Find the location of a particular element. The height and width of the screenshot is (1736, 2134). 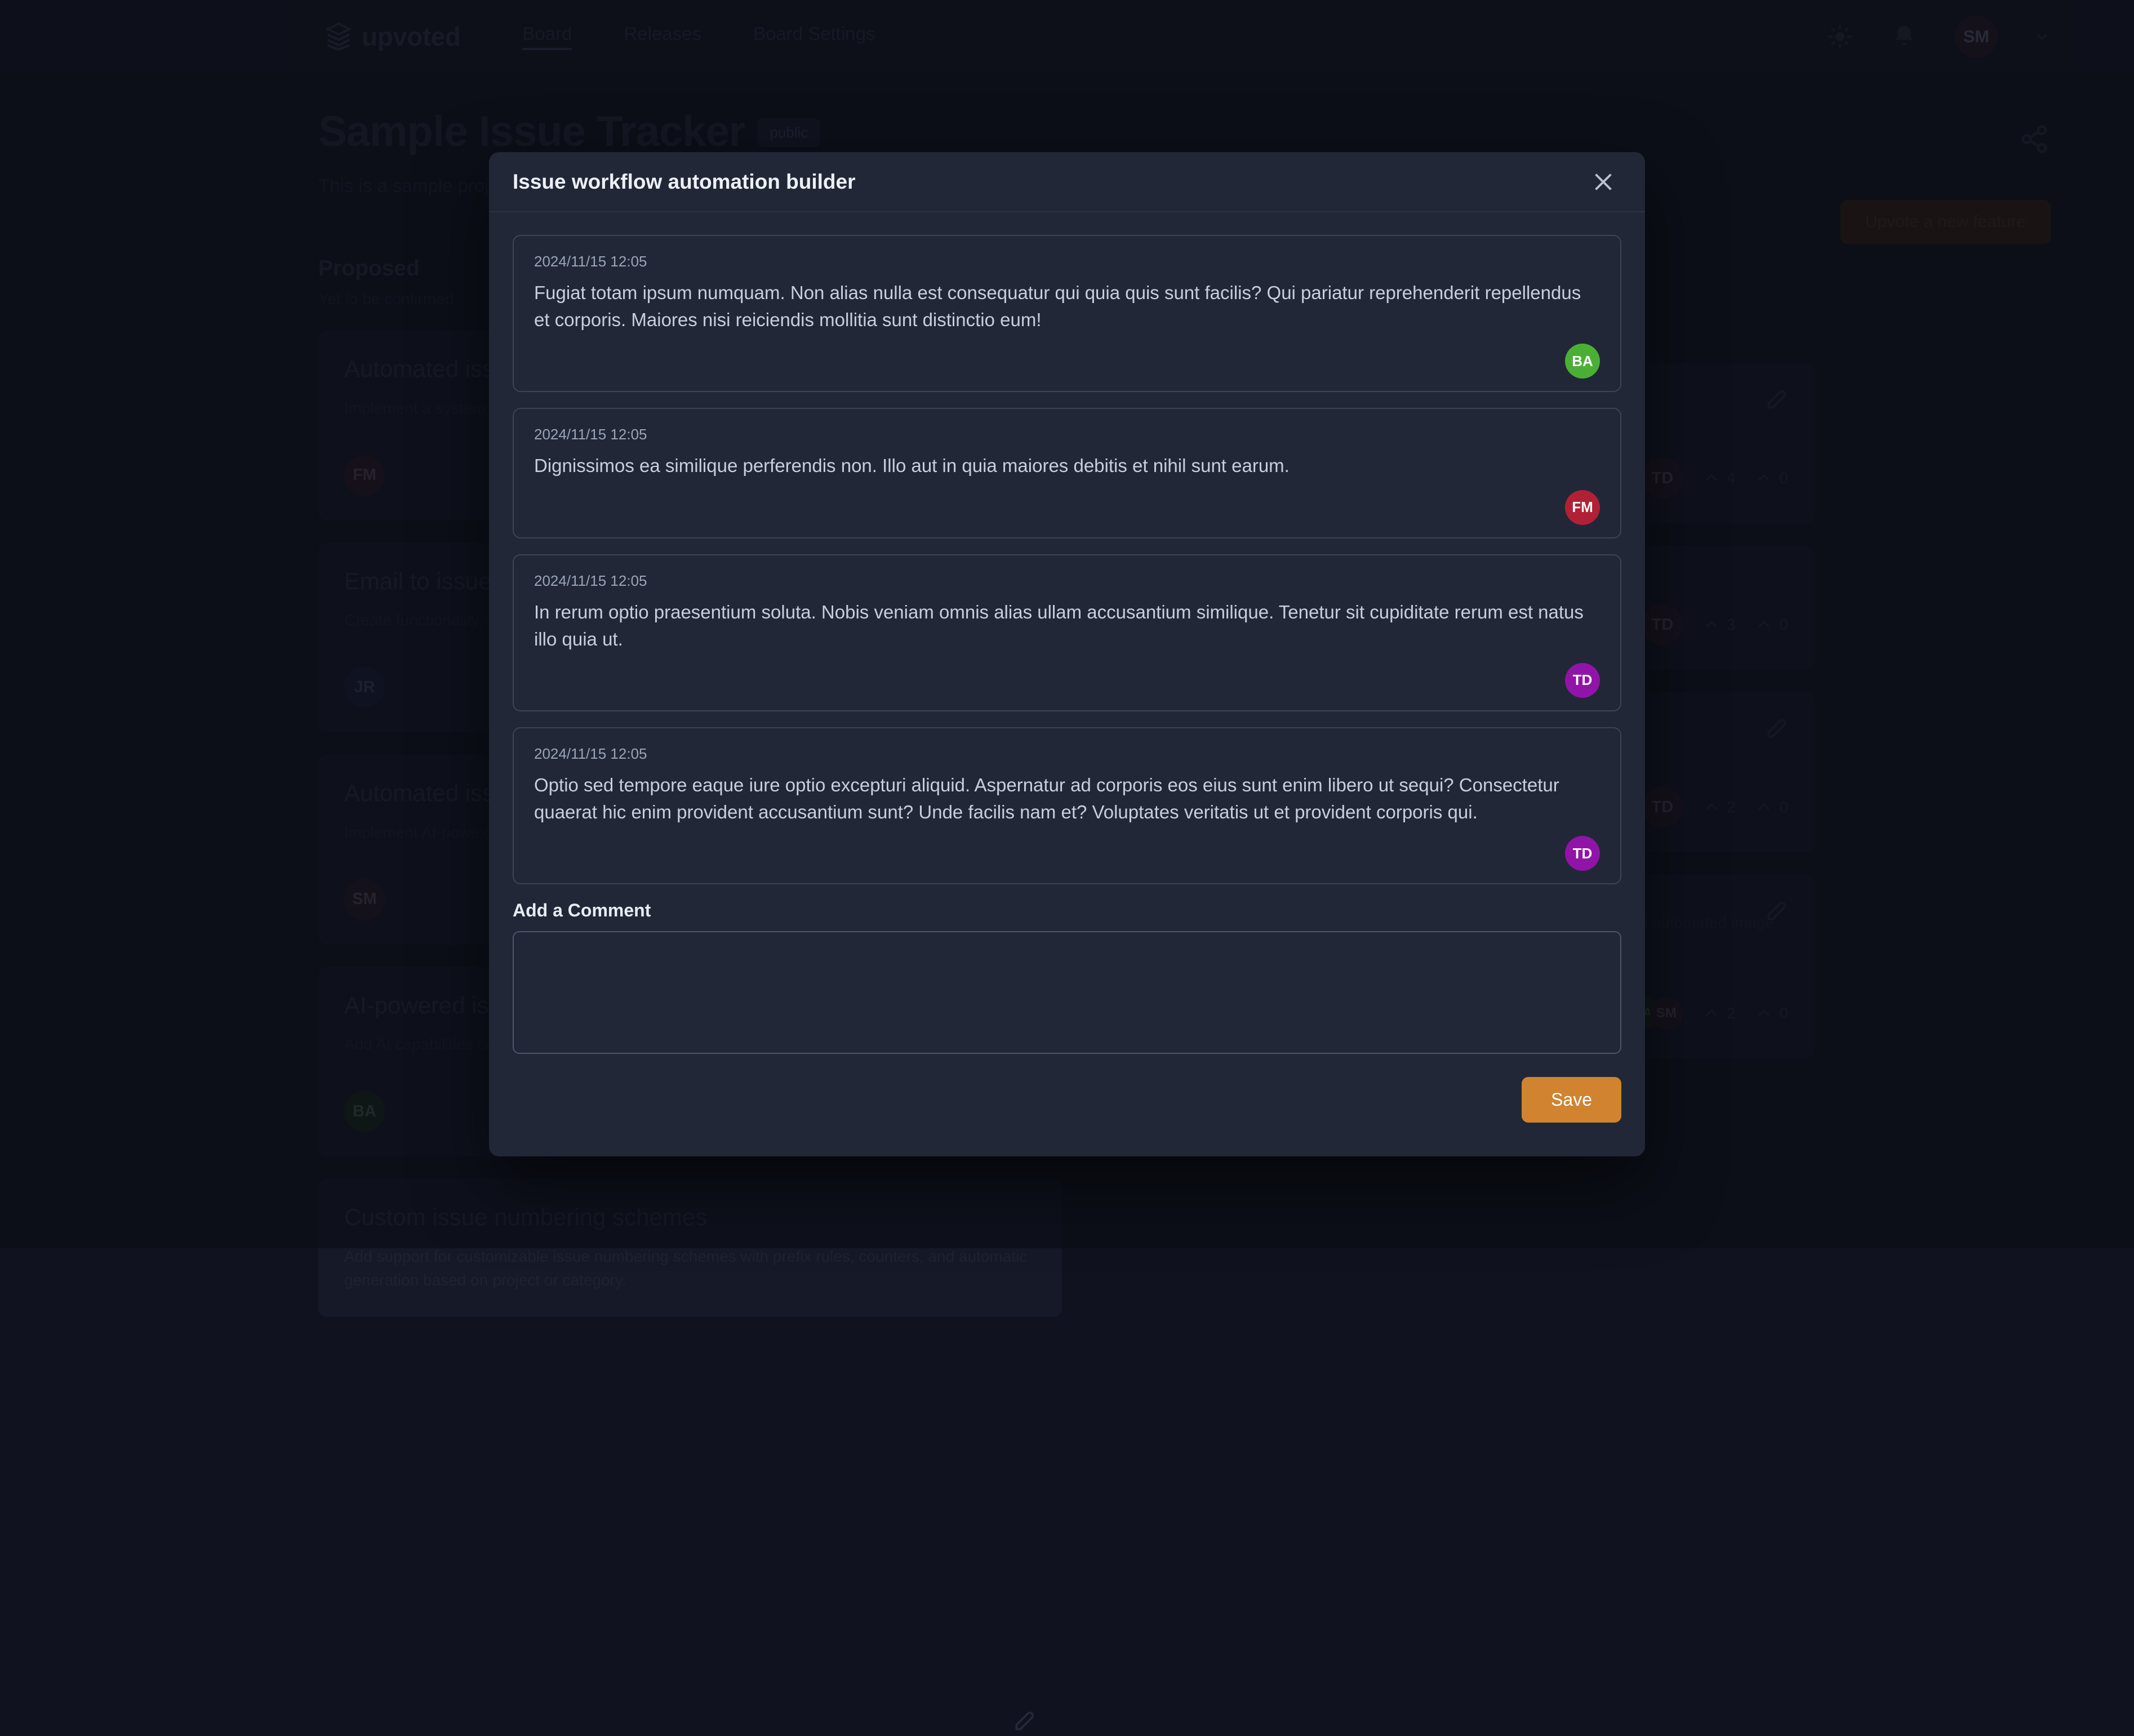

modal-footer: Save is located at coordinates (1067, 1106).